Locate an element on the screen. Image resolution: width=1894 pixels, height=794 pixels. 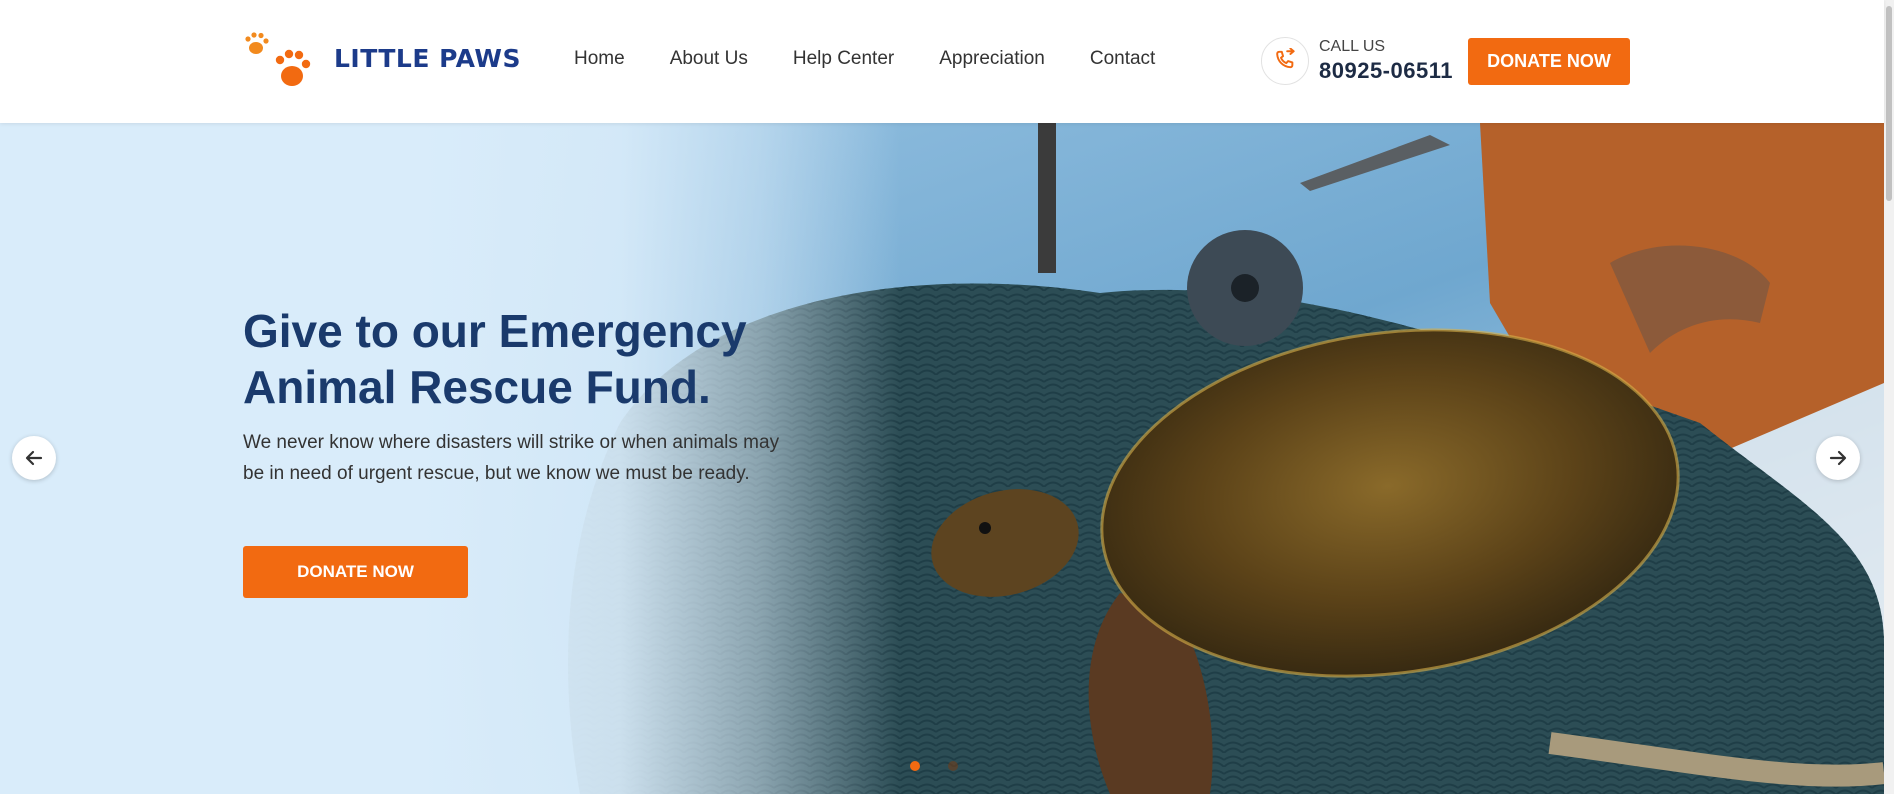
logo: LITTLE PAWS is located at coordinates (381, 58).